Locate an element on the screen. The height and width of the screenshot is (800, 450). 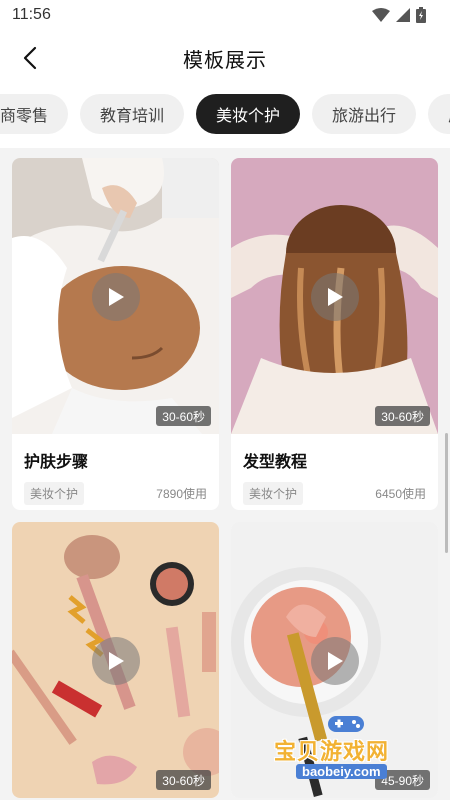
page-title: 模板展示 is located at coordinates (225, 60).